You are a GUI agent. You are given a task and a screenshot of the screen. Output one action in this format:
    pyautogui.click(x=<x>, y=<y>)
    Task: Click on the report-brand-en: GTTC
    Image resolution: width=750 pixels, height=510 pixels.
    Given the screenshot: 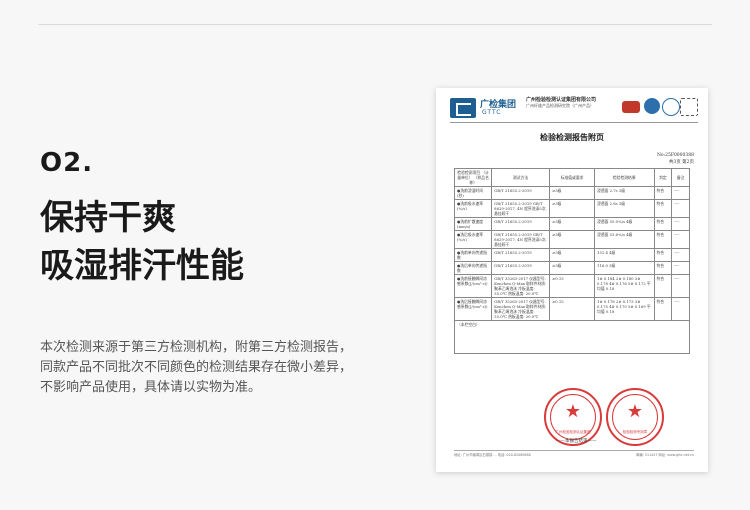 What is the action you would take?
    pyautogui.click(x=492, y=112)
    